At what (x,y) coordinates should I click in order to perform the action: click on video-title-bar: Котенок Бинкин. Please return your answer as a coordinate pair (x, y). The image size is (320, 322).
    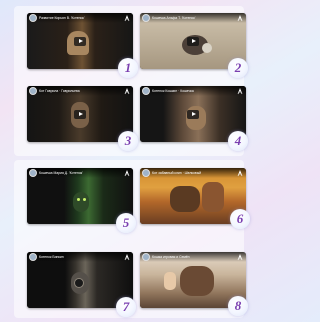
    Looking at the image, I should click on (80, 257).